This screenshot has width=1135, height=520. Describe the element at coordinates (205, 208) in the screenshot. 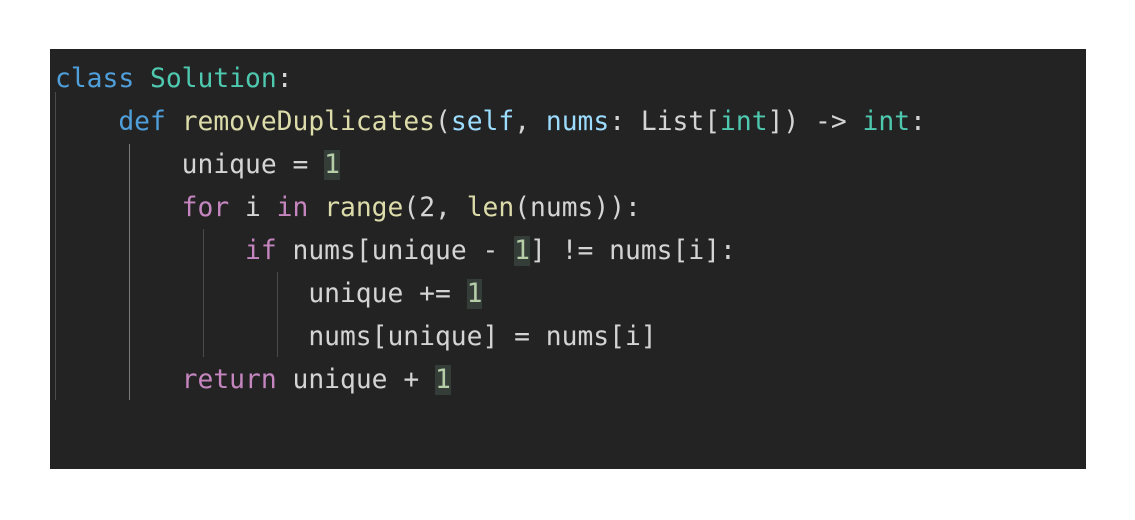

I see `code-token: for` at that location.